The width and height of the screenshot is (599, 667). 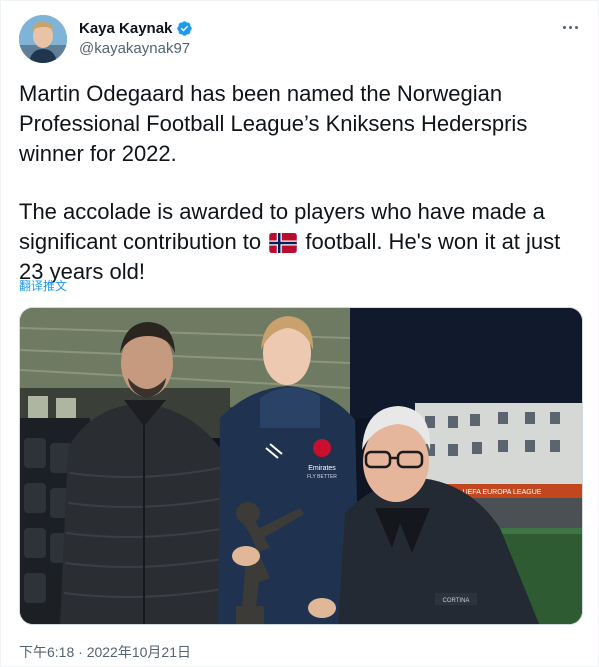 What do you see at coordinates (322, 468) in the screenshot?
I see `jacket-badge-text: Emirates` at bounding box center [322, 468].